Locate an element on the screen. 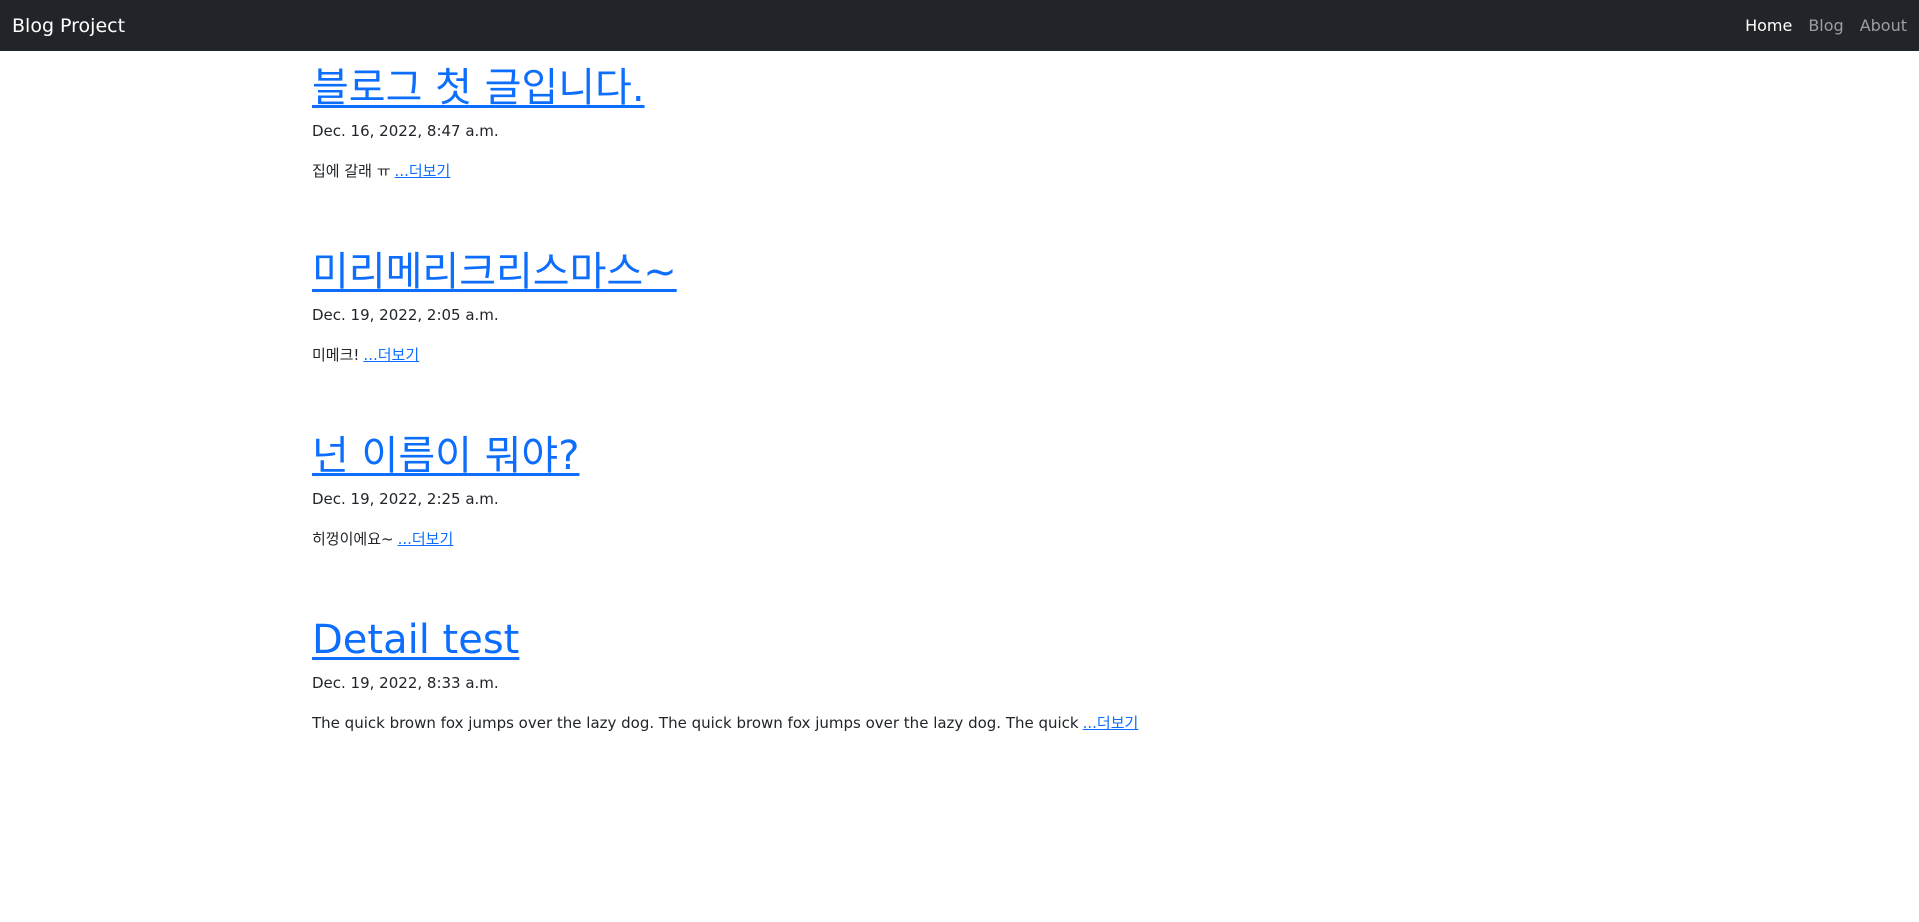 This screenshot has width=1919, height=922. nav-link-blog: Blog is located at coordinates (1825, 25).